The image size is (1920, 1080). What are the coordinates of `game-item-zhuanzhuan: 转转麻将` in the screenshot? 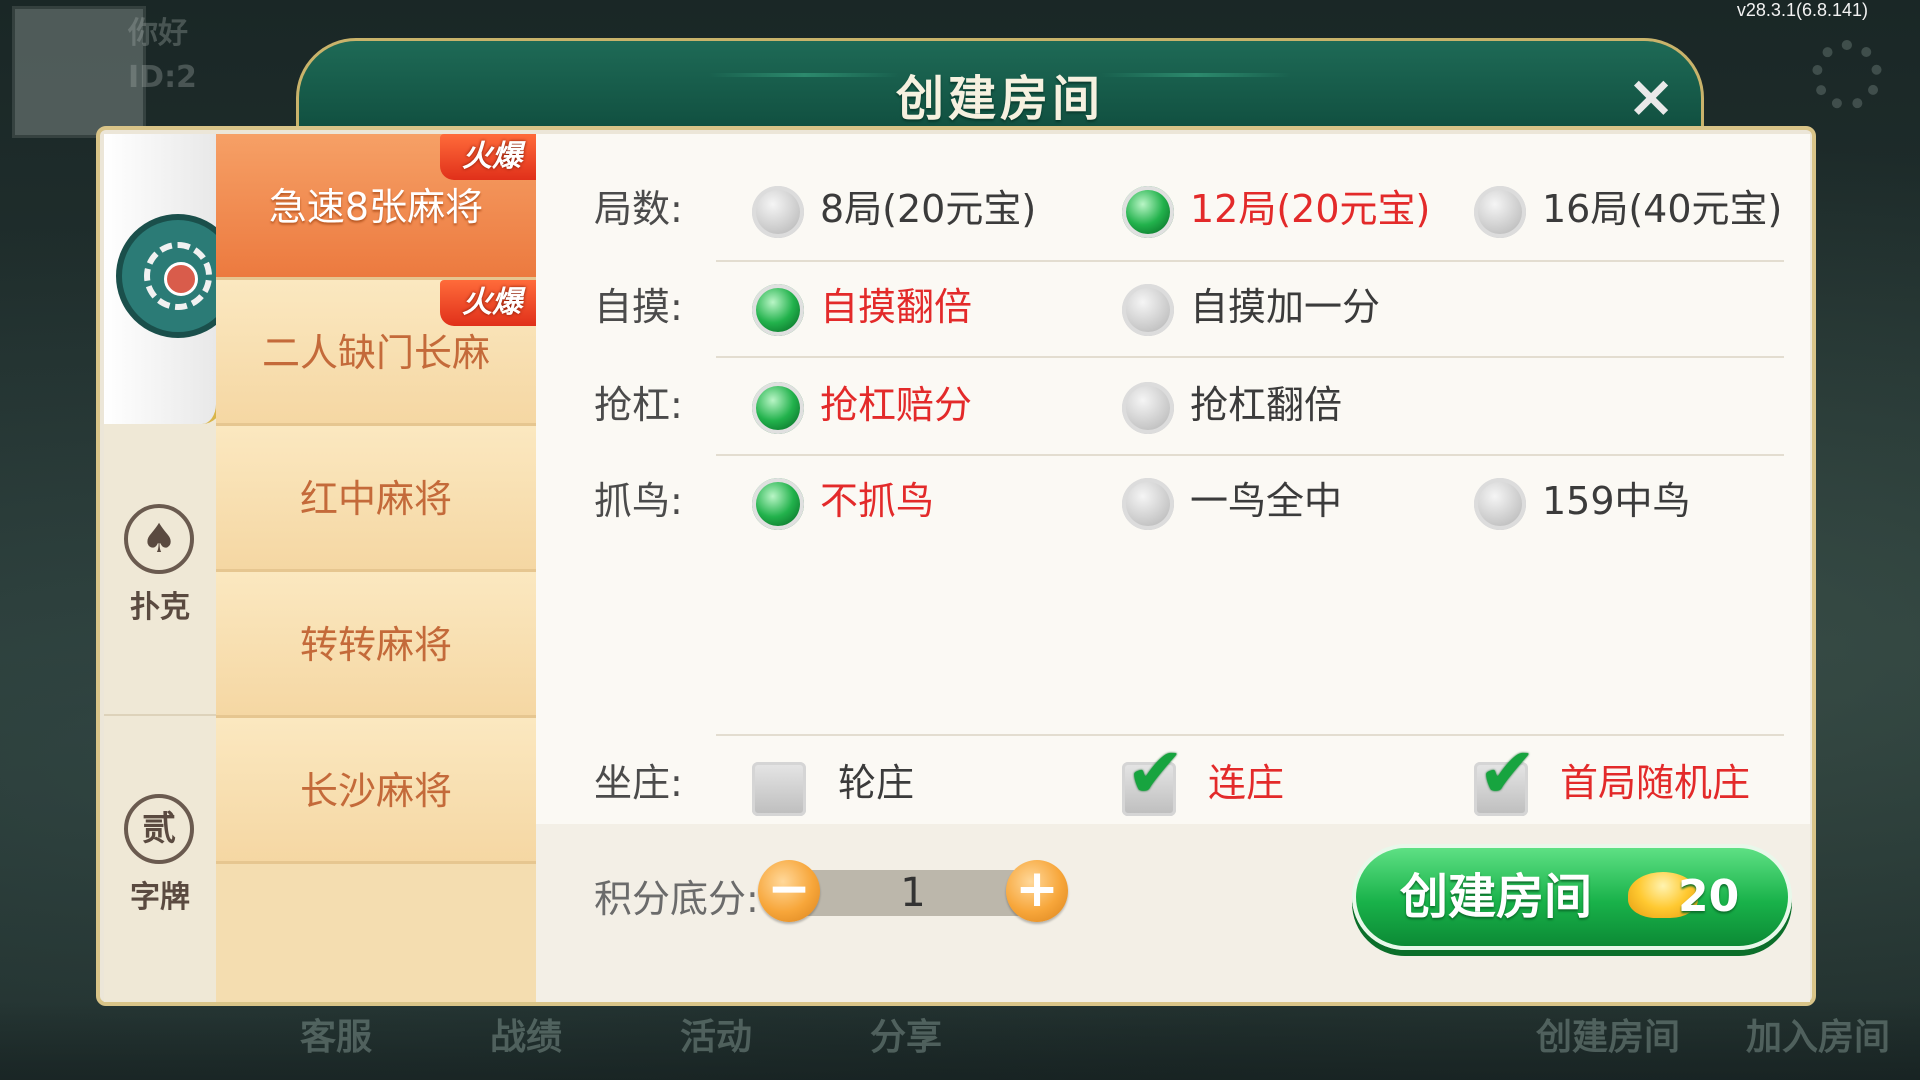 It's located at (376, 645).